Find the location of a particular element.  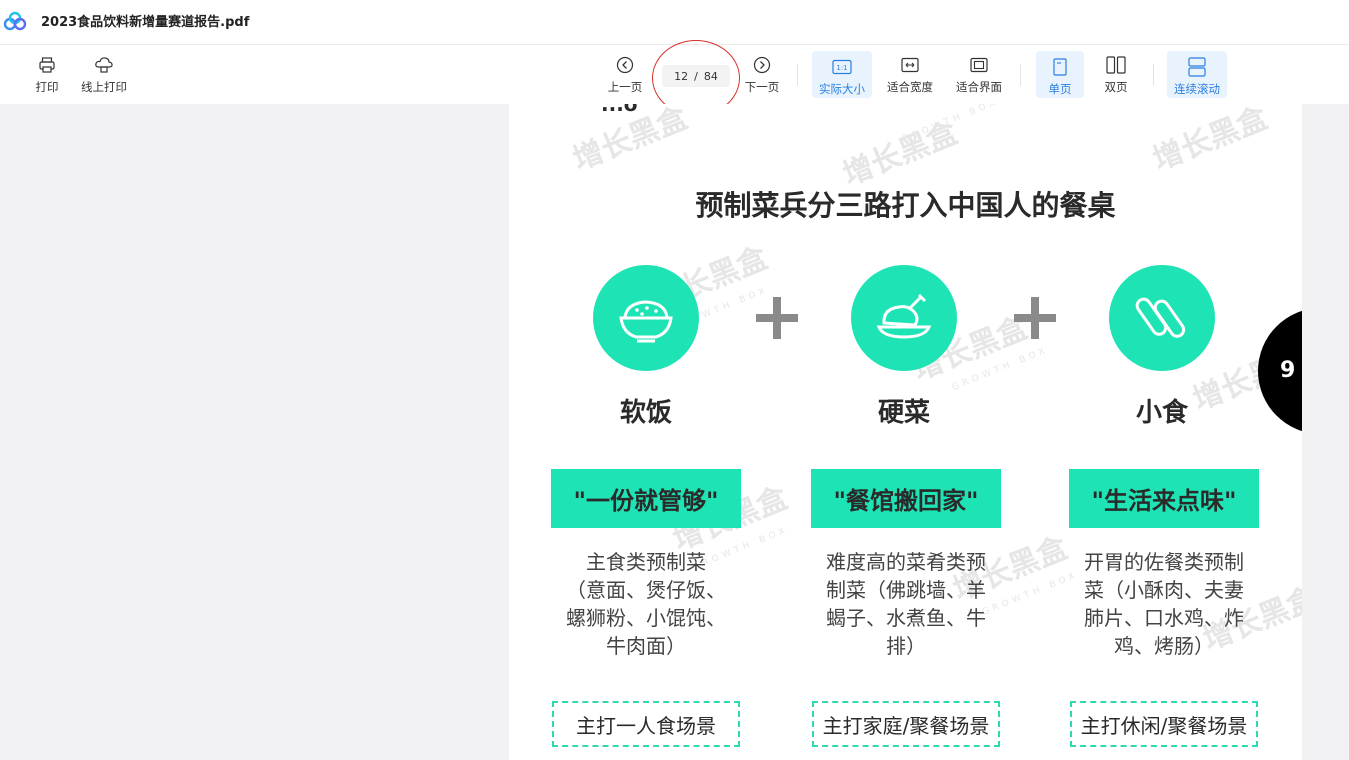

fit-page-button: 适合界面 is located at coordinates (979, 74).